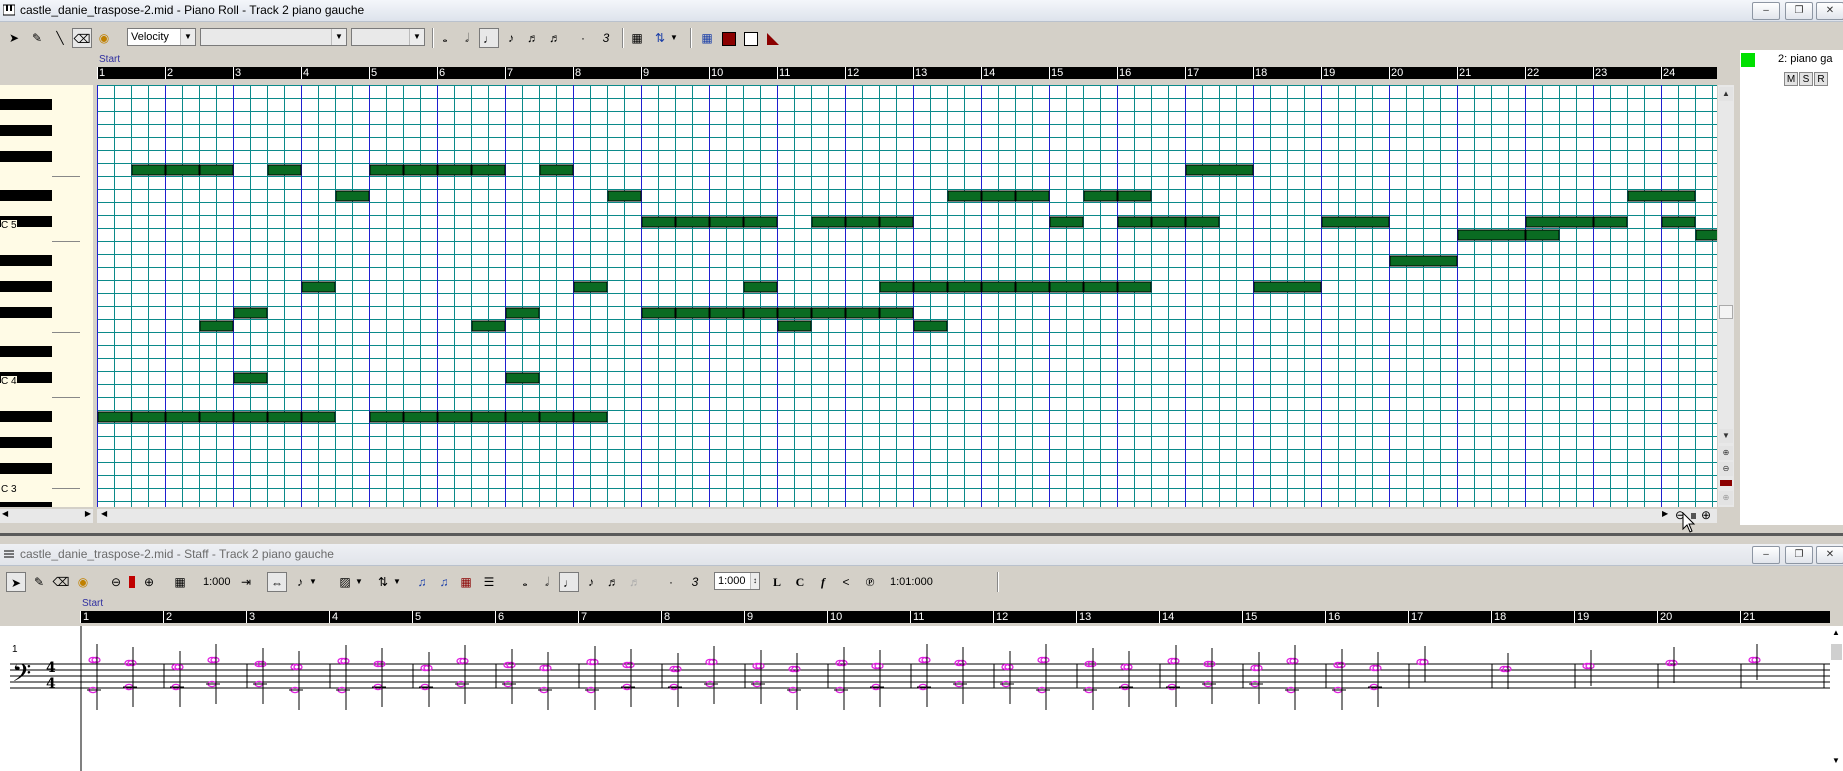  I want to click on eighth-note-button: ♪, so click(591, 582).